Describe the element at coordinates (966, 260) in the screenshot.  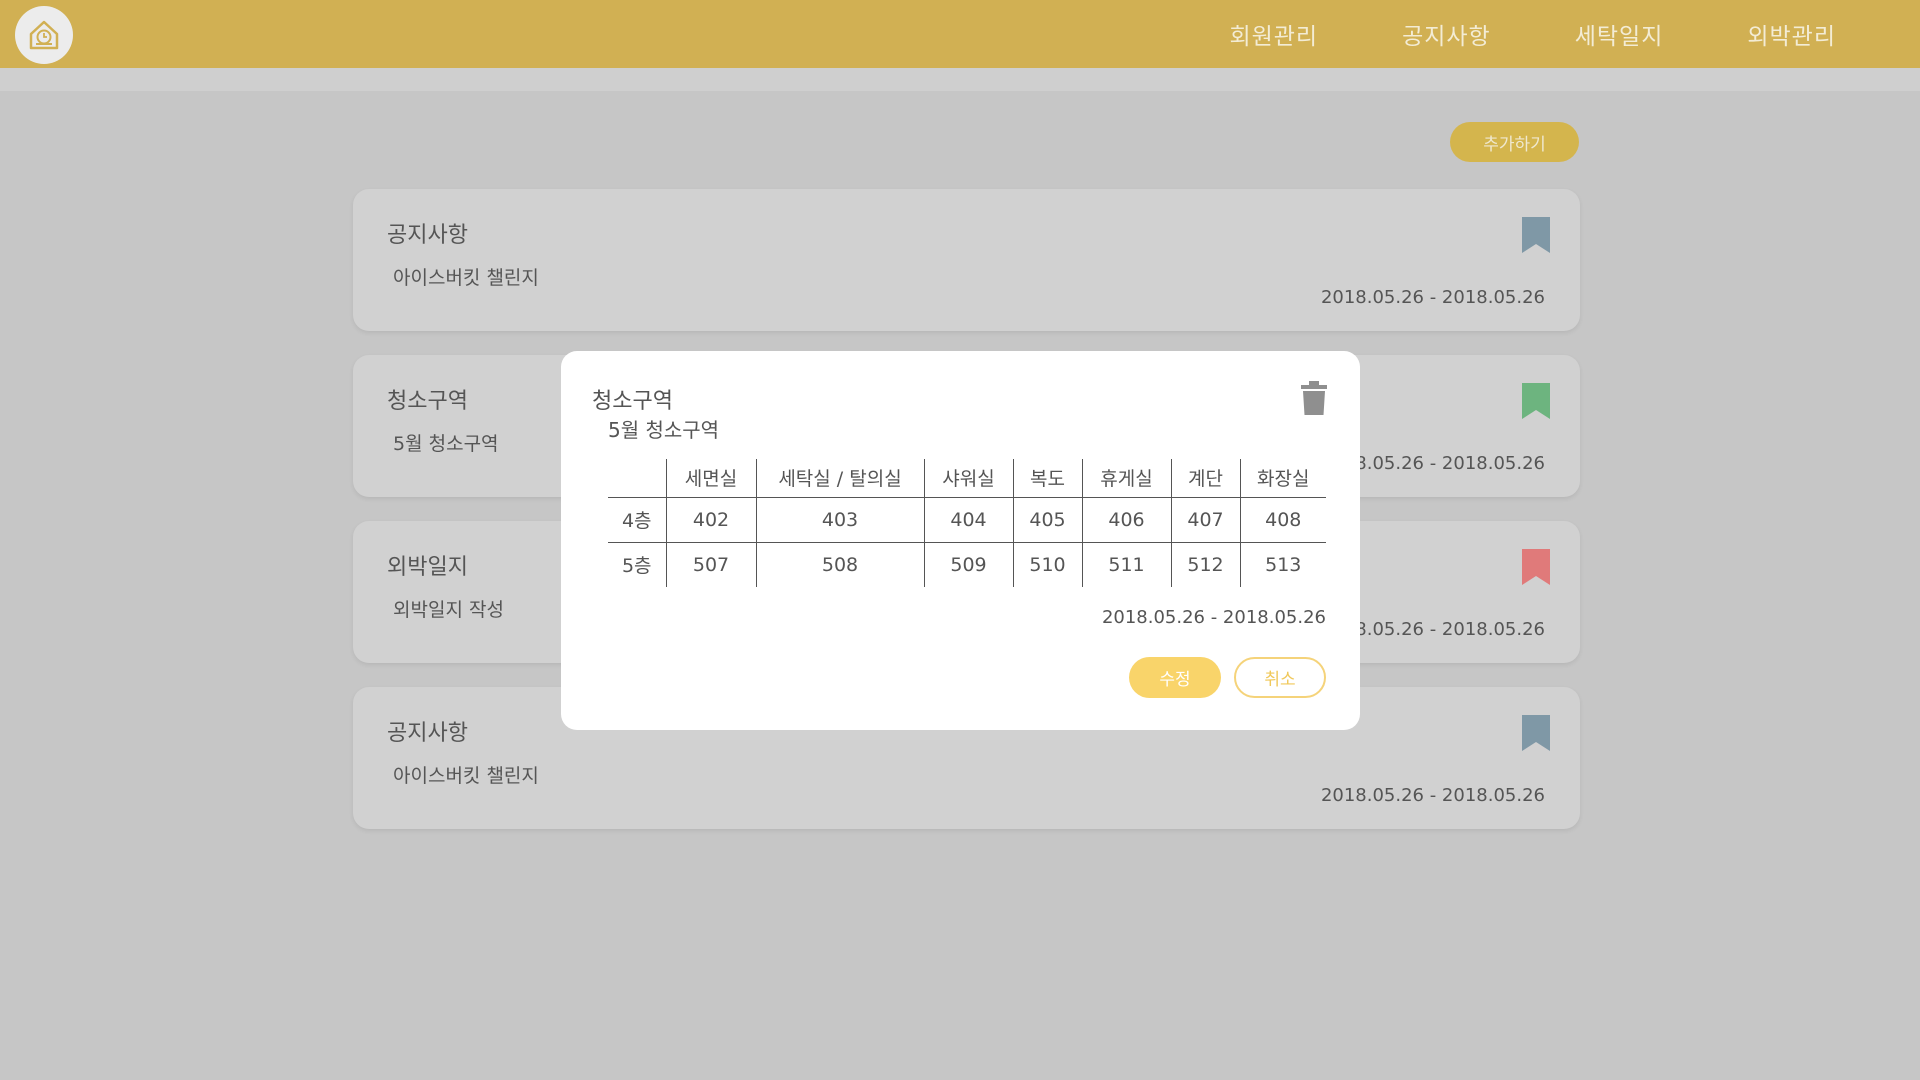
I see `notice-card: 공지사항 아이스버킷 챌린지 2018.05.26 - 2018.05.26` at that location.